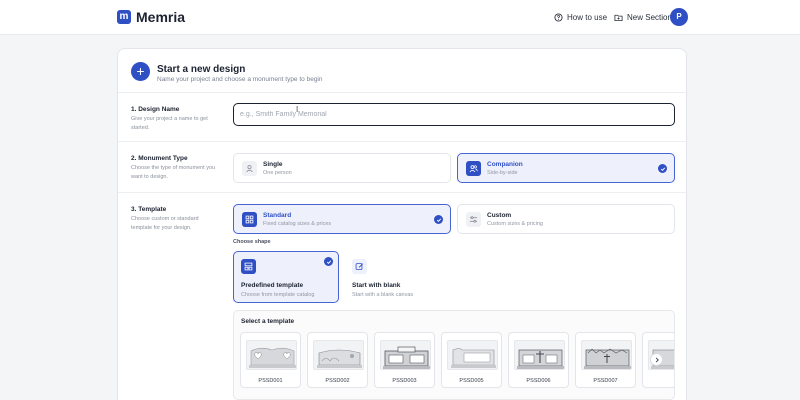 The width and height of the screenshot is (800, 400). I want to click on next-templates-button, so click(656, 359).